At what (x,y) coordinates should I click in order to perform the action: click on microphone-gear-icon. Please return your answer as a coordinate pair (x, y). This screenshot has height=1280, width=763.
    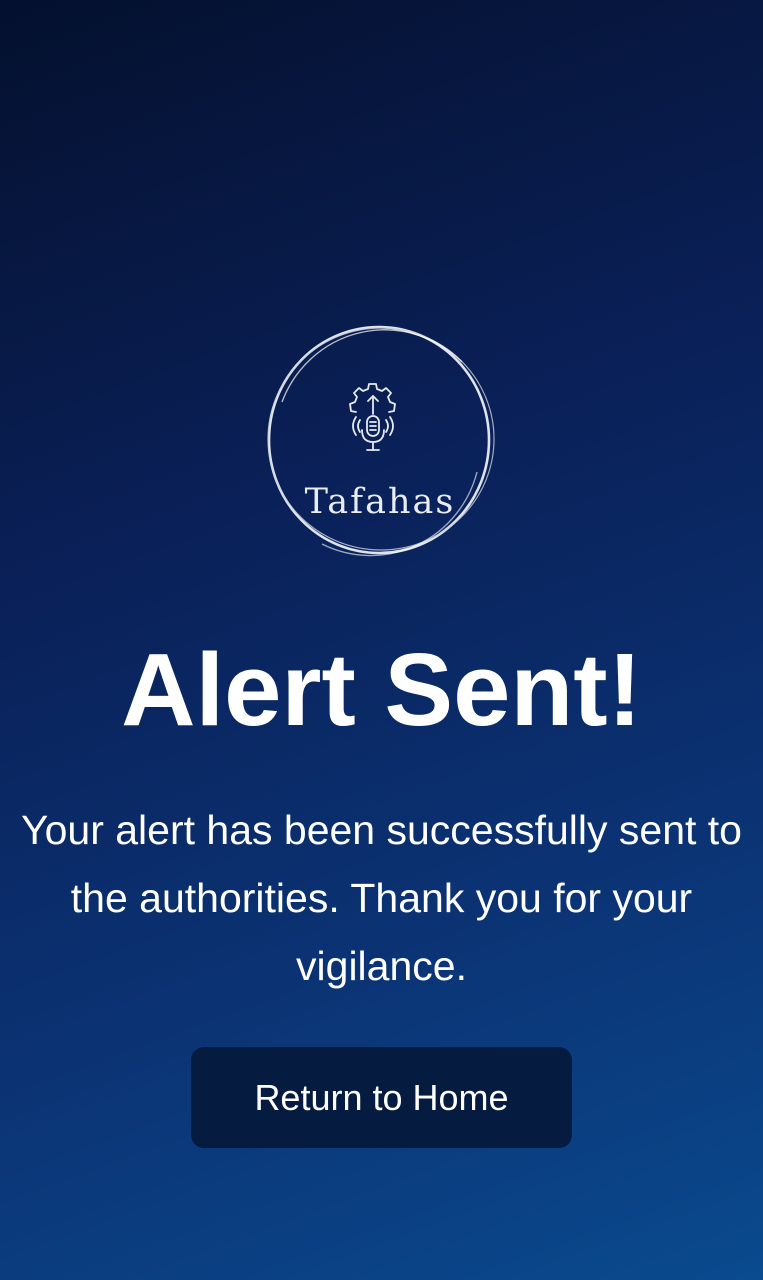
    Looking at the image, I should click on (372, 417).